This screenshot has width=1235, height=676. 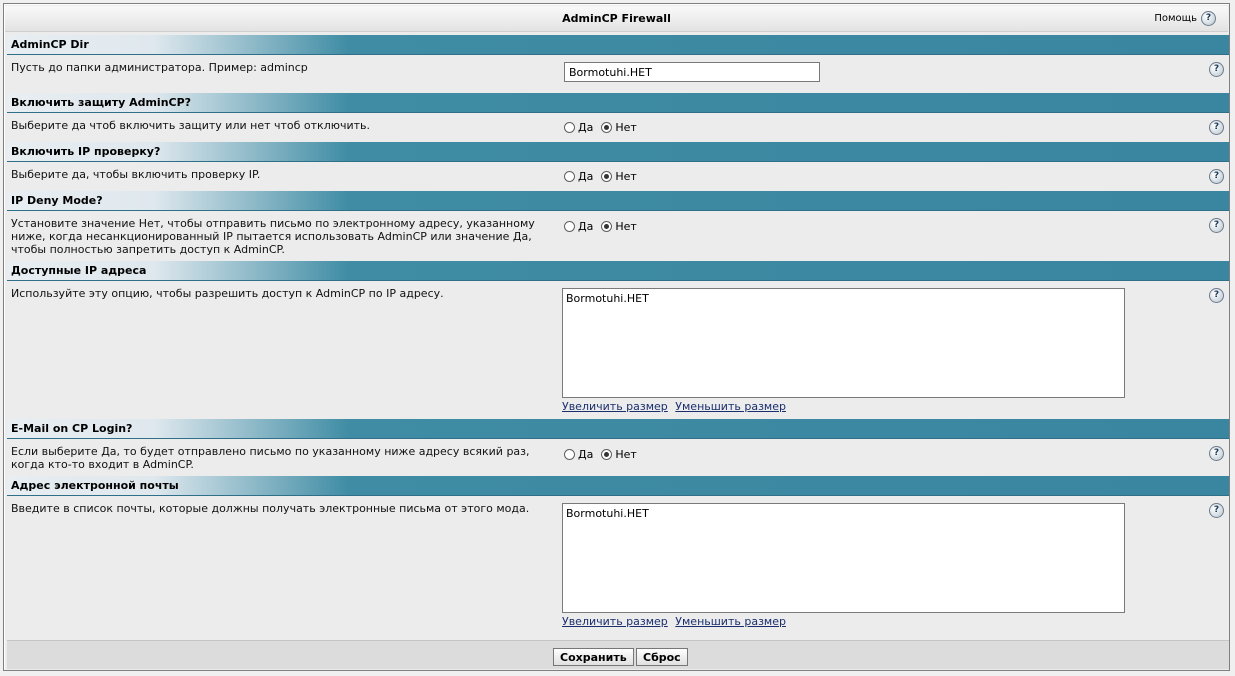 I want to click on section-head-email-address: Адрес электронной почты, so click(x=618, y=486).